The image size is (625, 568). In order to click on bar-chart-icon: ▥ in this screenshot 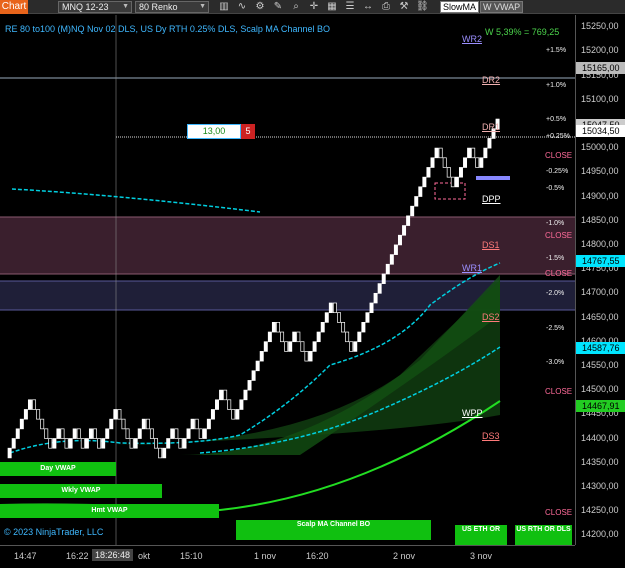, I will do `click(224, 7)`.